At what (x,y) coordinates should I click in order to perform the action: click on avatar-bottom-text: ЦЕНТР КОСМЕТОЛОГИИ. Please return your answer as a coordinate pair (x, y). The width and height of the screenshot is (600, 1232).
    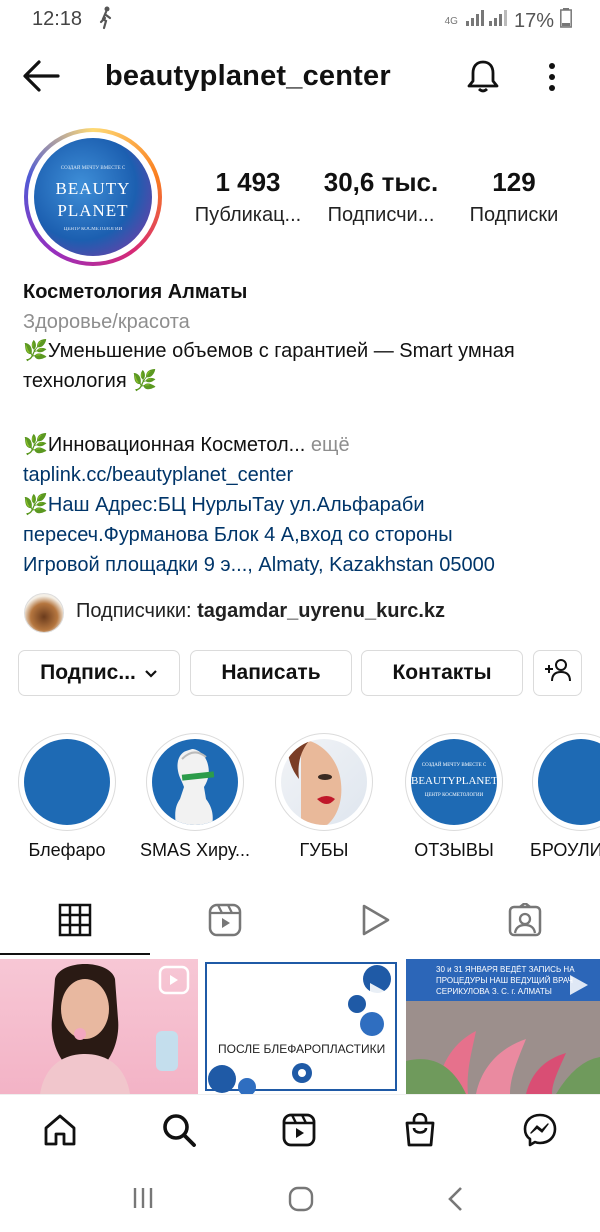
    Looking at the image, I should click on (93, 229).